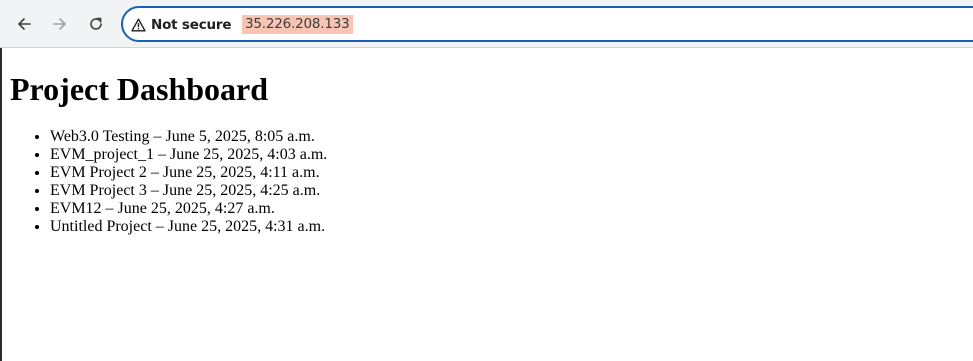  I want to click on forward-button, so click(60, 24).